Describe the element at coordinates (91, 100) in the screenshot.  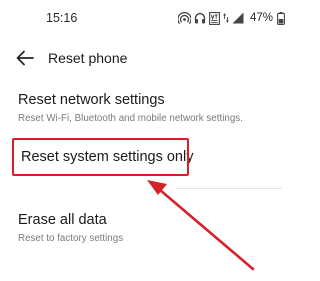
I see `item-title: Reset network settings` at that location.